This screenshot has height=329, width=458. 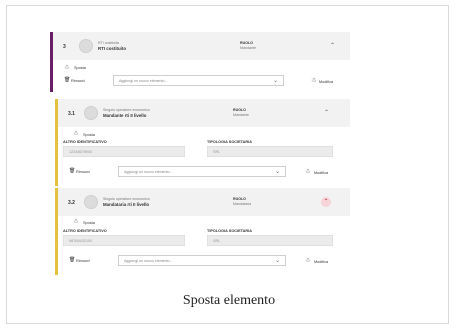 What do you see at coordinates (126, 204) in the screenshot?
I see `member-title: Mandataria rti II livello` at bounding box center [126, 204].